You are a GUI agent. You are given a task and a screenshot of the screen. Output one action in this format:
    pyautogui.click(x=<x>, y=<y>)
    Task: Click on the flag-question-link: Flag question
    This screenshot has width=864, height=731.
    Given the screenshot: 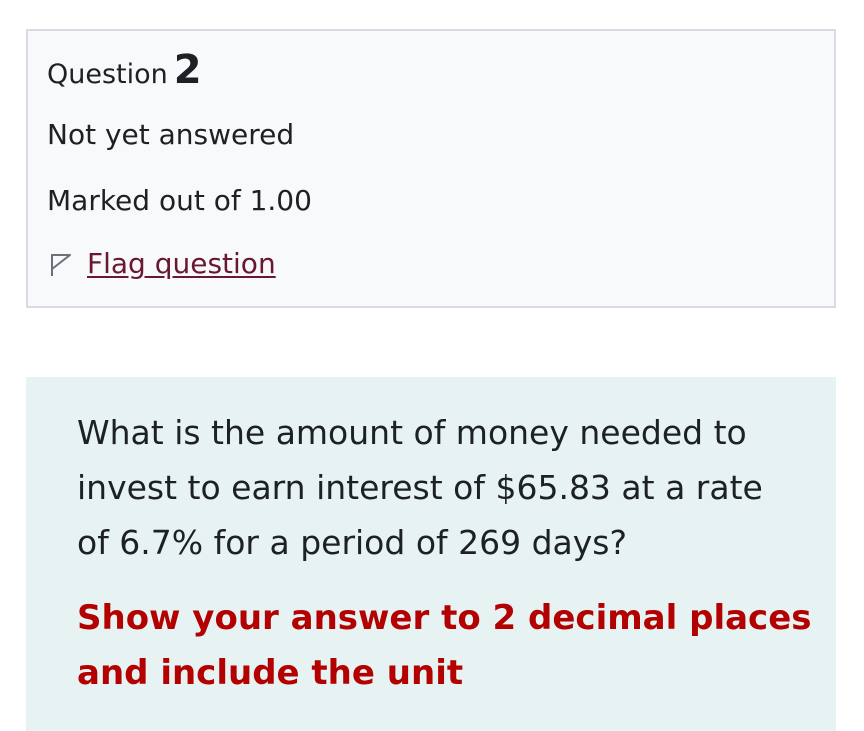 What is the action you would take?
    pyautogui.click(x=161, y=263)
    